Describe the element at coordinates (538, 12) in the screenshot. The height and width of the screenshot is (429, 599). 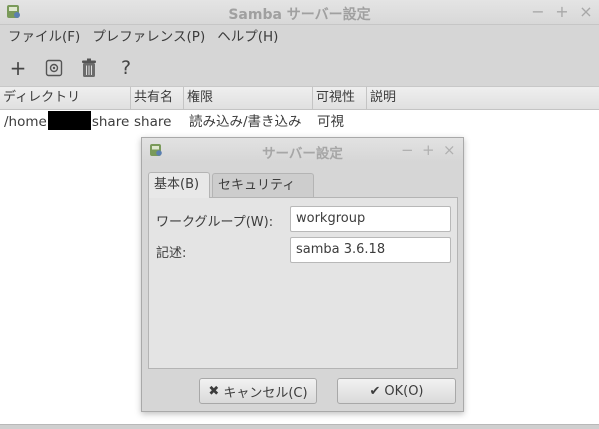
I see `minimize-button: −` at that location.